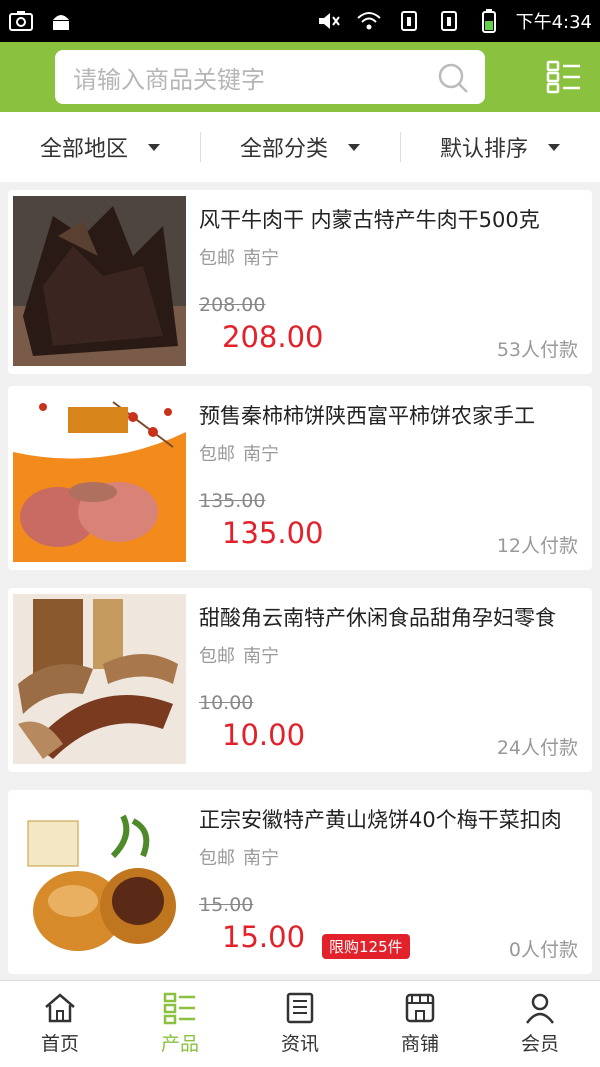 The width and height of the screenshot is (600, 1067). Describe the element at coordinates (59, 1044) in the screenshot. I see `nav-home-label: 首页` at that location.